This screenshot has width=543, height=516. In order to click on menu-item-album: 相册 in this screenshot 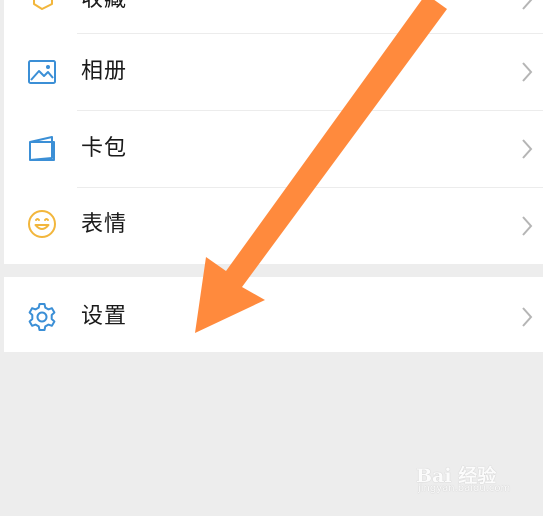, I will do `click(273, 72)`.